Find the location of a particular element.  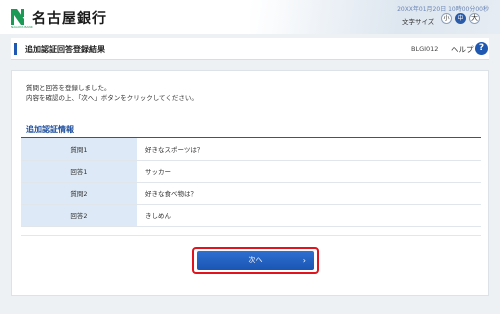

table-row: 回答2 きしめん is located at coordinates (251, 215).